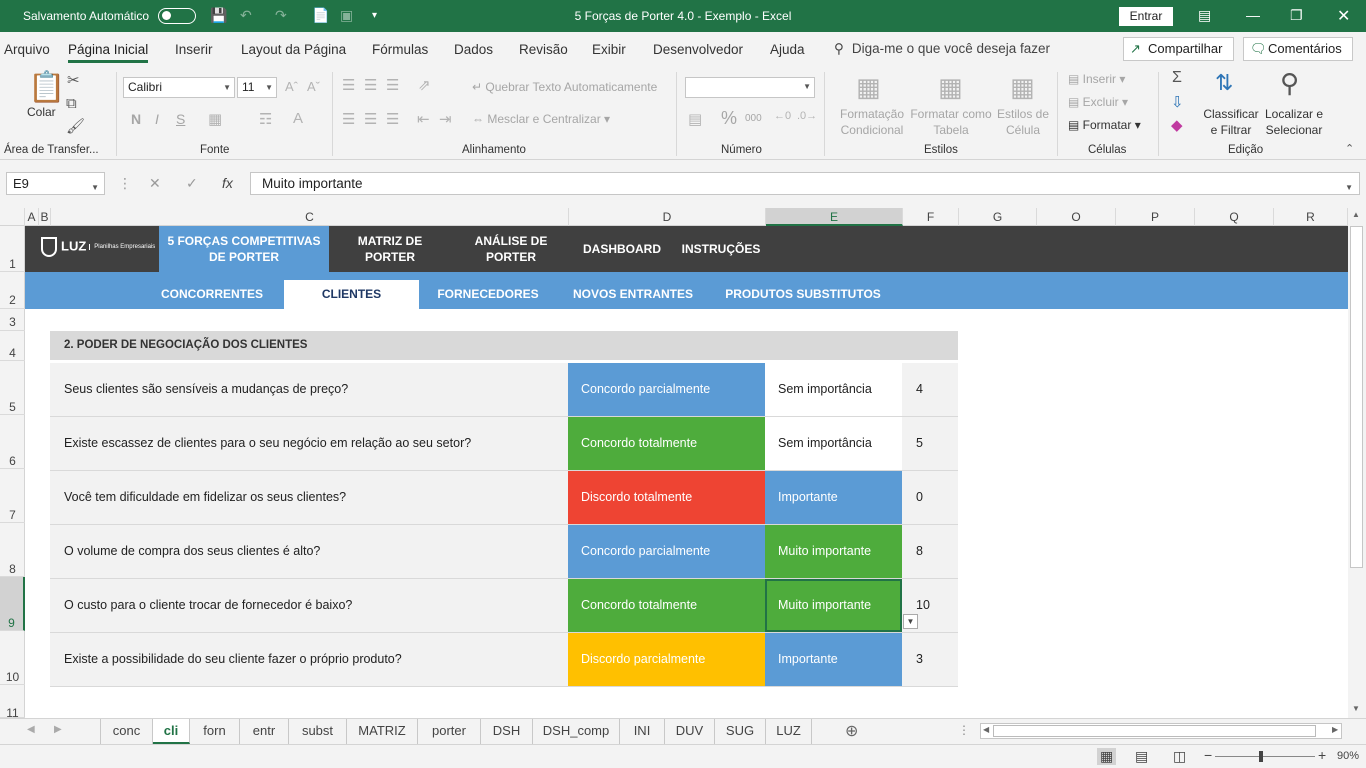 The width and height of the screenshot is (1366, 768). What do you see at coordinates (1177, 78) in the screenshot?
I see `autosum-icon: Σ` at bounding box center [1177, 78].